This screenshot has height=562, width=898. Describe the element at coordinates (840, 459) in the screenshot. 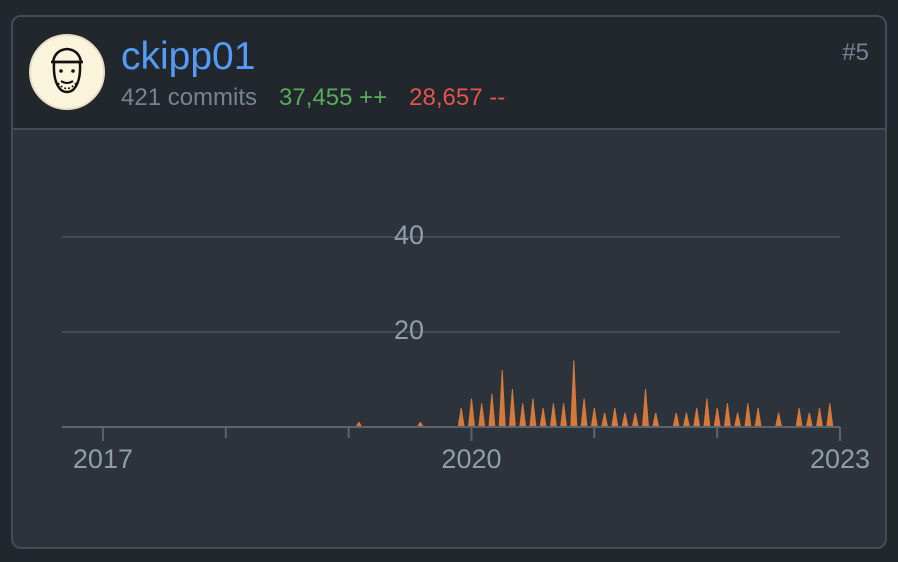

I see `x-tick-label: 2023` at that location.